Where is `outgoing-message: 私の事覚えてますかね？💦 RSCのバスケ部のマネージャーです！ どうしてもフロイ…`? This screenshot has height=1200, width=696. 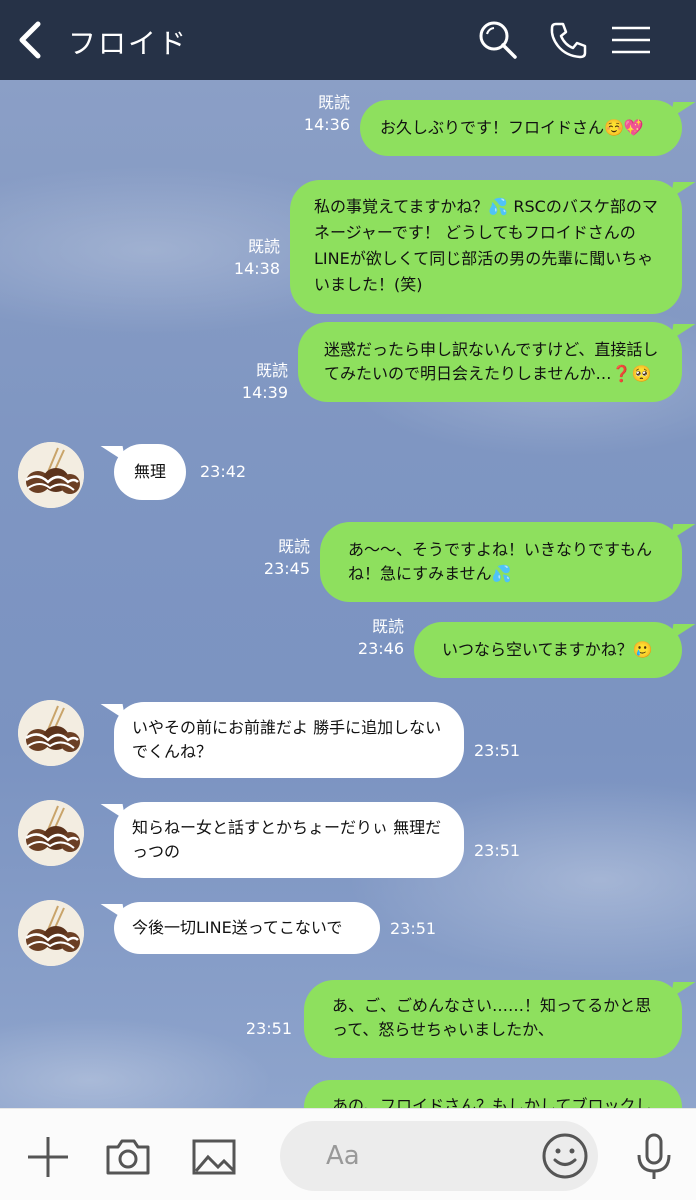 outgoing-message: 私の事覚えてますかね？💦 RSCのバスケ部のマネージャーです！ どうしてもフロイ… is located at coordinates (486, 247).